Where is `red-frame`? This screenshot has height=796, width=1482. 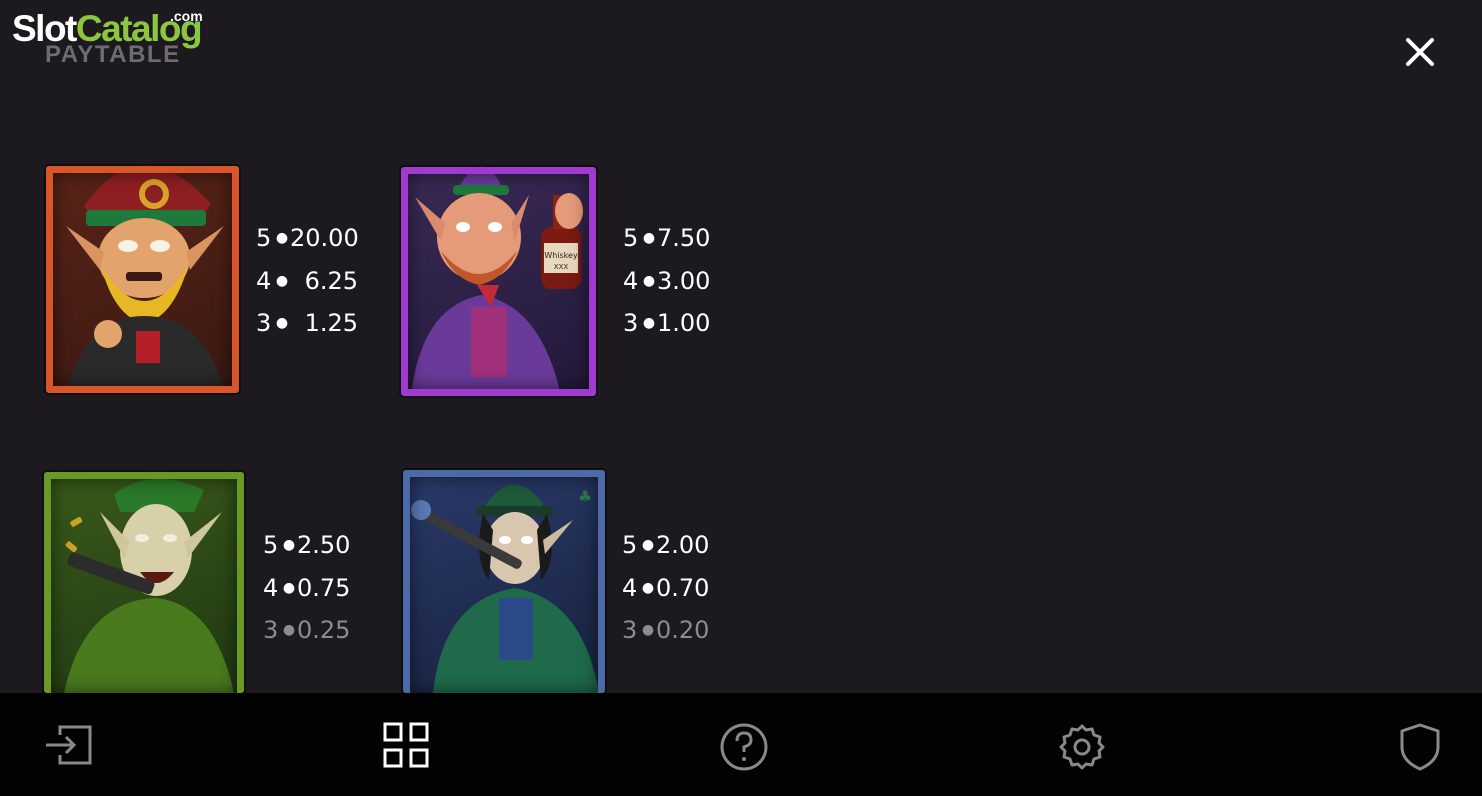
red-frame is located at coordinates (142, 279).